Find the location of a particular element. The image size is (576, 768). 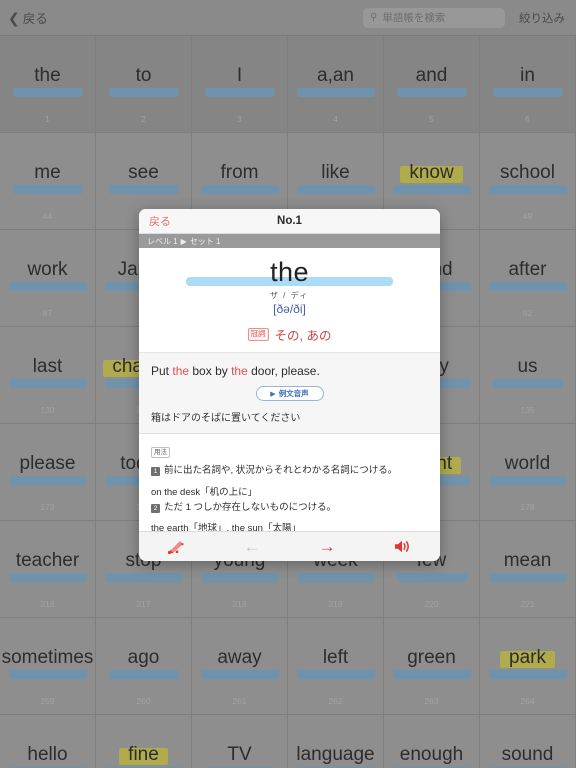

word-tile: green 263 is located at coordinates (432, 666).